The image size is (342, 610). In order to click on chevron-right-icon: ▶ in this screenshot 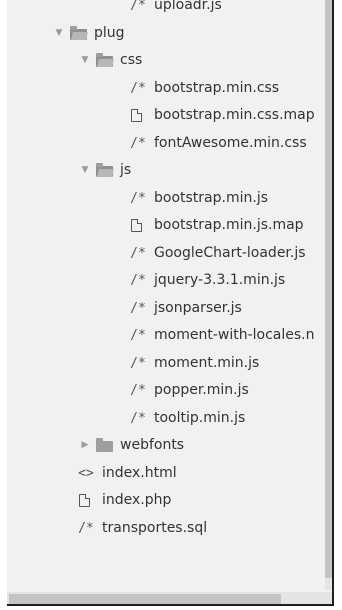, I will do `click(85, 446)`.